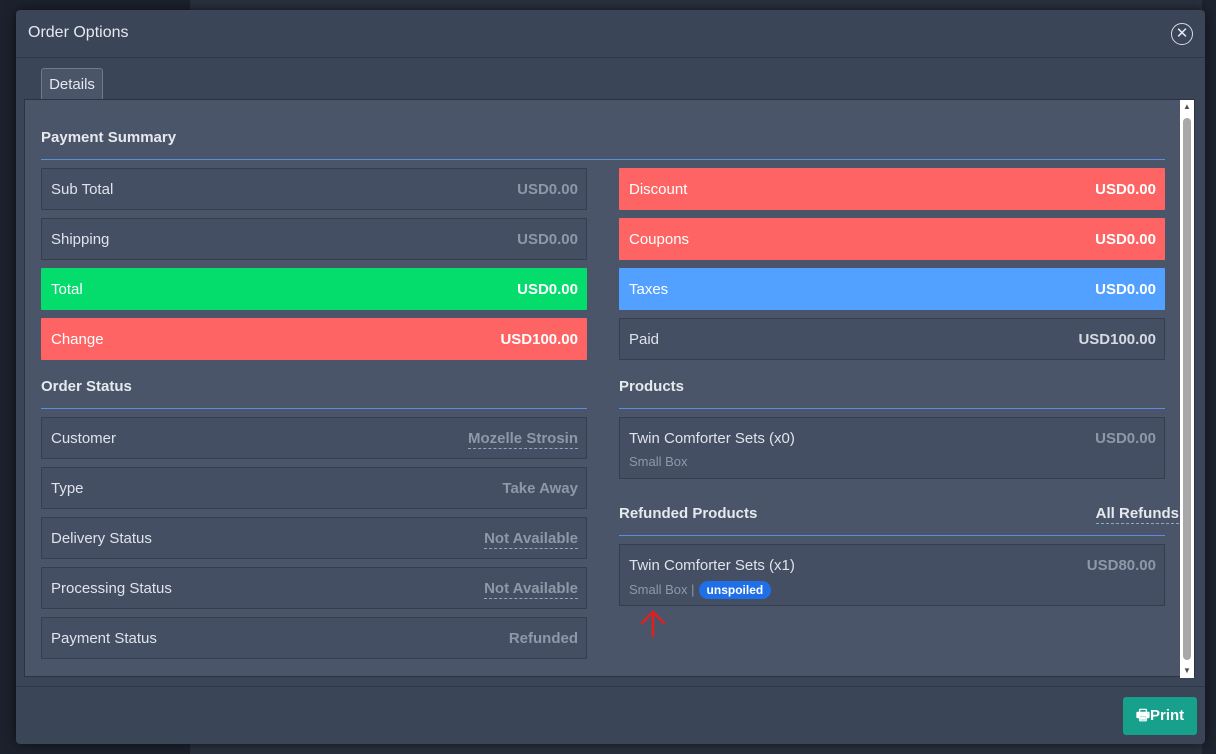  What do you see at coordinates (531, 589) in the screenshot?
I see `processing-status-value-link: Not Available` at bounding box center [531, 589].